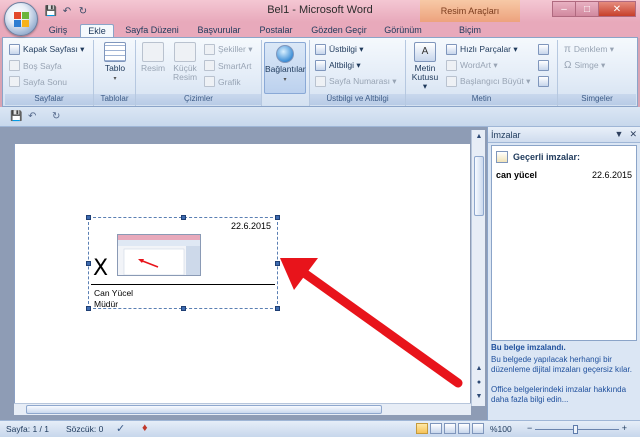 Image resolution: width=640 pixels, height=437 pixels. Describe the element at coordinates (58, 31) in the screenshot. I see `tab-giris: Giriş` at that location.